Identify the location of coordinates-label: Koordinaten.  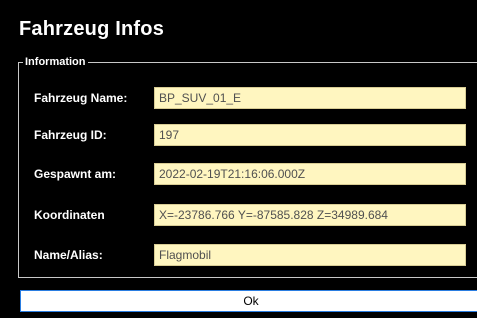
(69, 215).